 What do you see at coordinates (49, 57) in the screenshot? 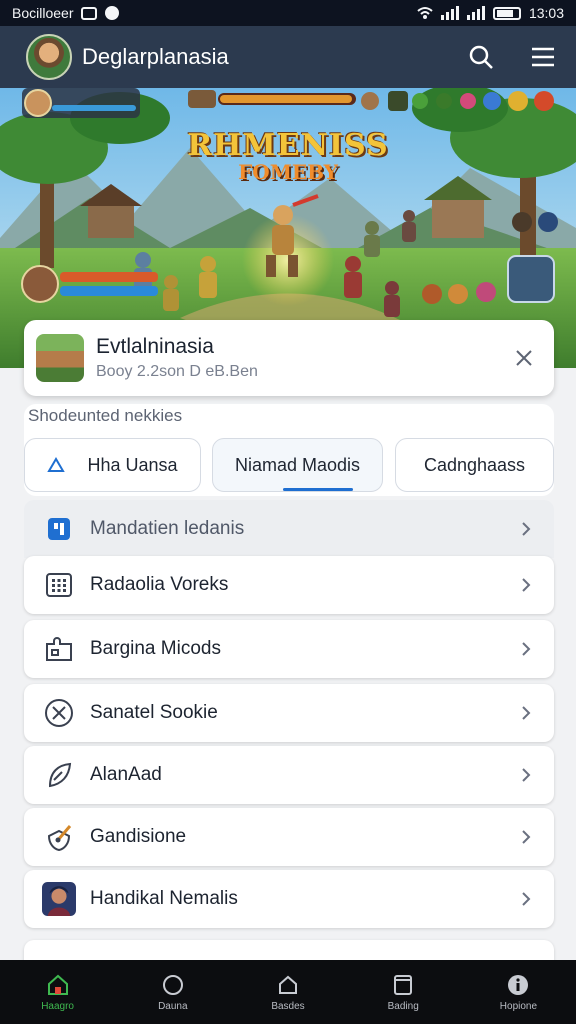
I see `avatar` at bounding box center [49, 57].